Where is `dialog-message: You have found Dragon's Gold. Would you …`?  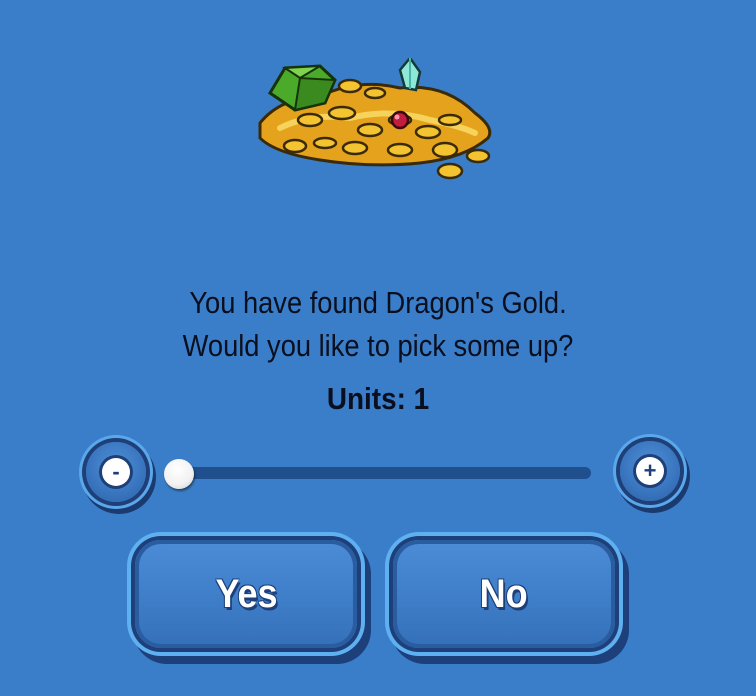 dialog-message: You have found Dragon's Gold. Would you … is located at coordinates (377, 324).